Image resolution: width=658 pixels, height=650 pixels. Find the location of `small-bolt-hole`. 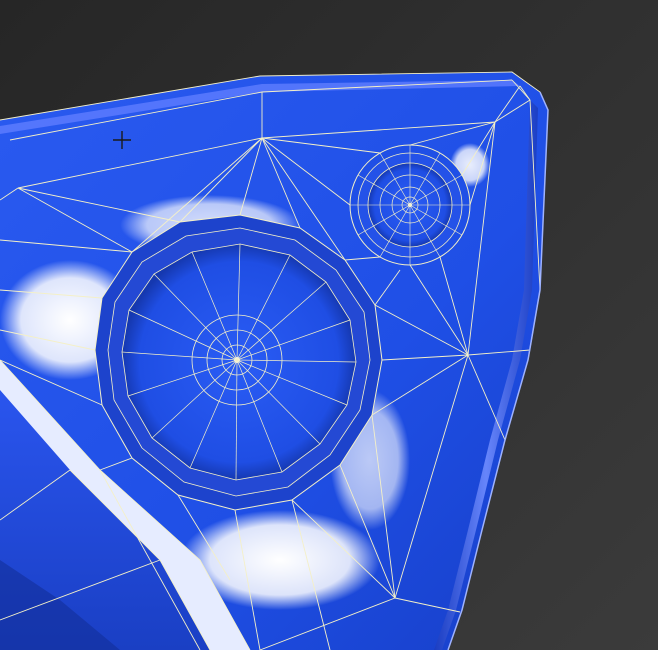

small-bolt-hole is located at coordinates (410, 205).